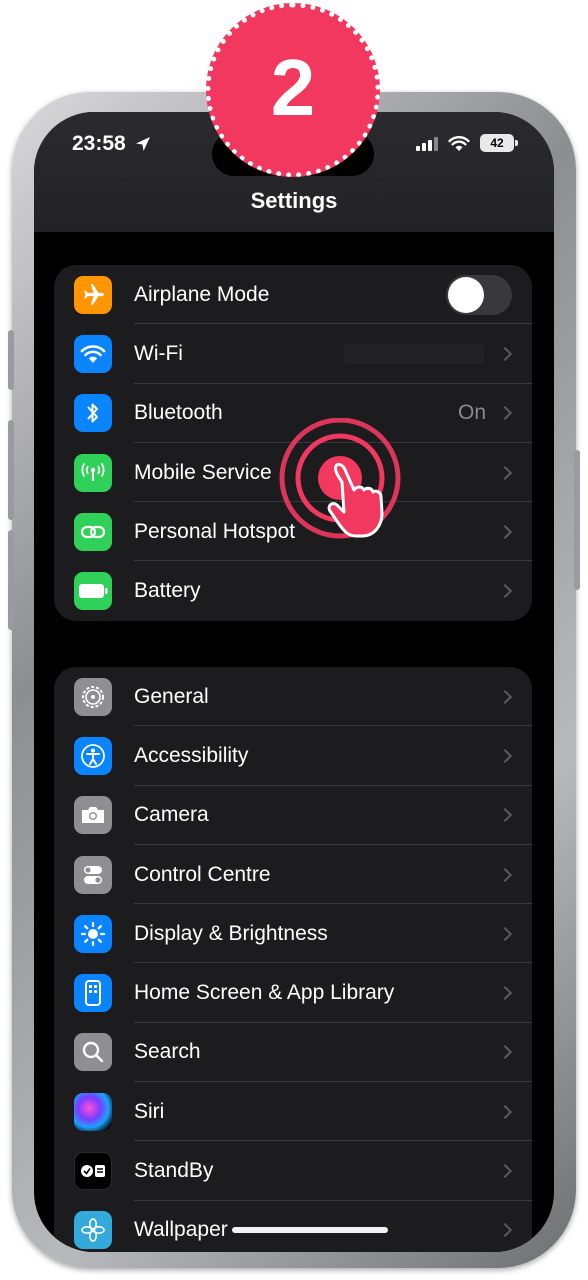 Image resolution: width=588 pixels, height=1280 pixels. What do you see at coordinates (293, 295) in the screenshot?
I see `settings-row-airplane-mode: Airplane Mode` at bounding box center [293, 295].